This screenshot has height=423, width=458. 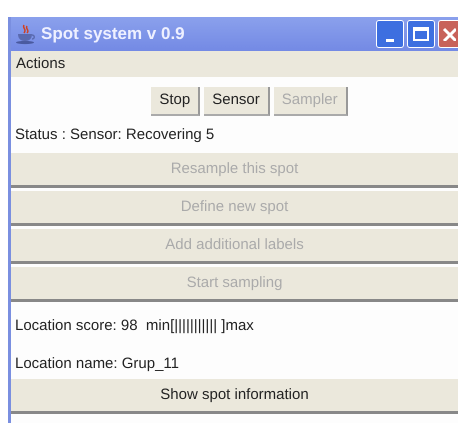 What do you see at coordinates (390, 34) in the screenshot?
I see `minimize-button` at bounding box center [390, 34].